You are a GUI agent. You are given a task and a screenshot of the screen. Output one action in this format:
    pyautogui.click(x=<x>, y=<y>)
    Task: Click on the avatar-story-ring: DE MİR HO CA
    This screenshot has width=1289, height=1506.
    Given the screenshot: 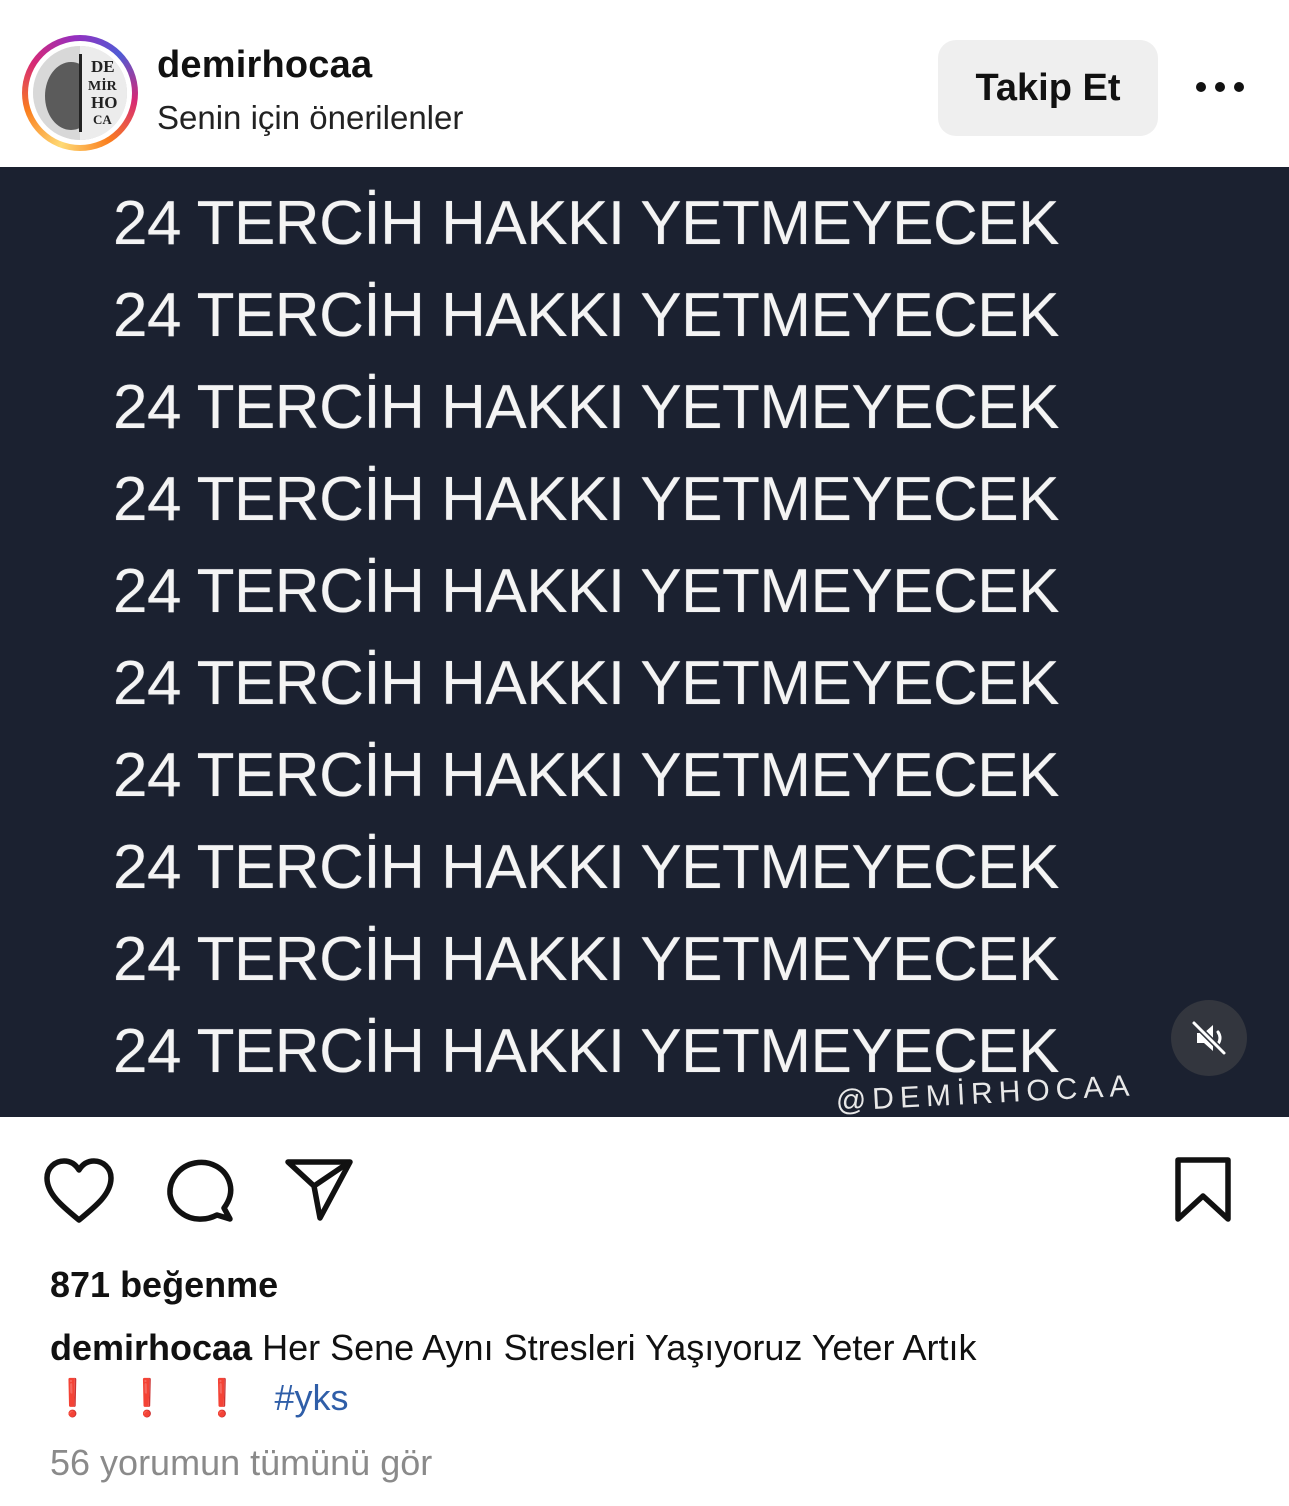 What is the action you would take?
    pyautogui.click(x=80, y=93)
    